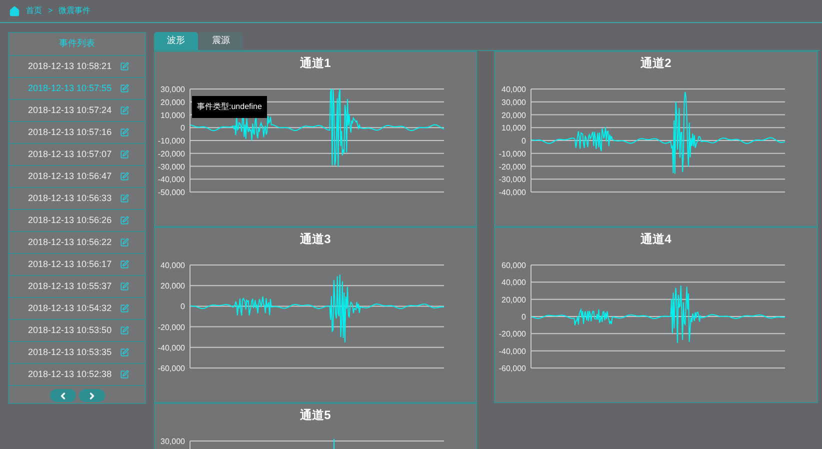 This screenshot has width=822, height=449. I want to click on chart-title: 通道1, so click(315, 63).